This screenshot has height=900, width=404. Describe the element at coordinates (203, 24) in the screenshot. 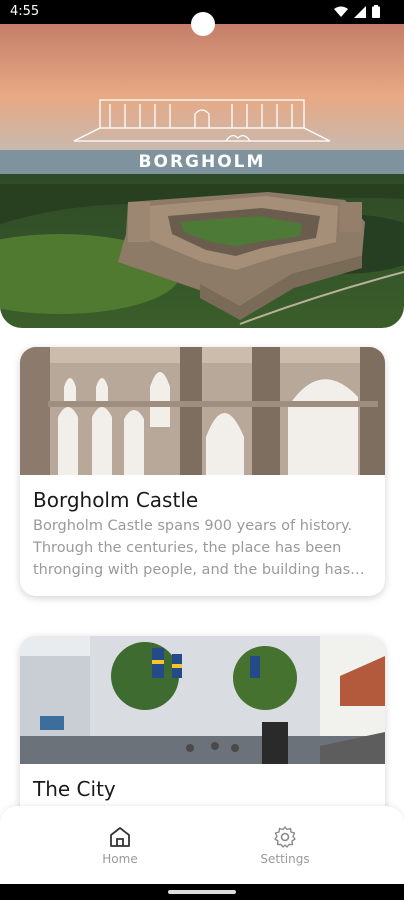

I see `camera-cutout` at that location.